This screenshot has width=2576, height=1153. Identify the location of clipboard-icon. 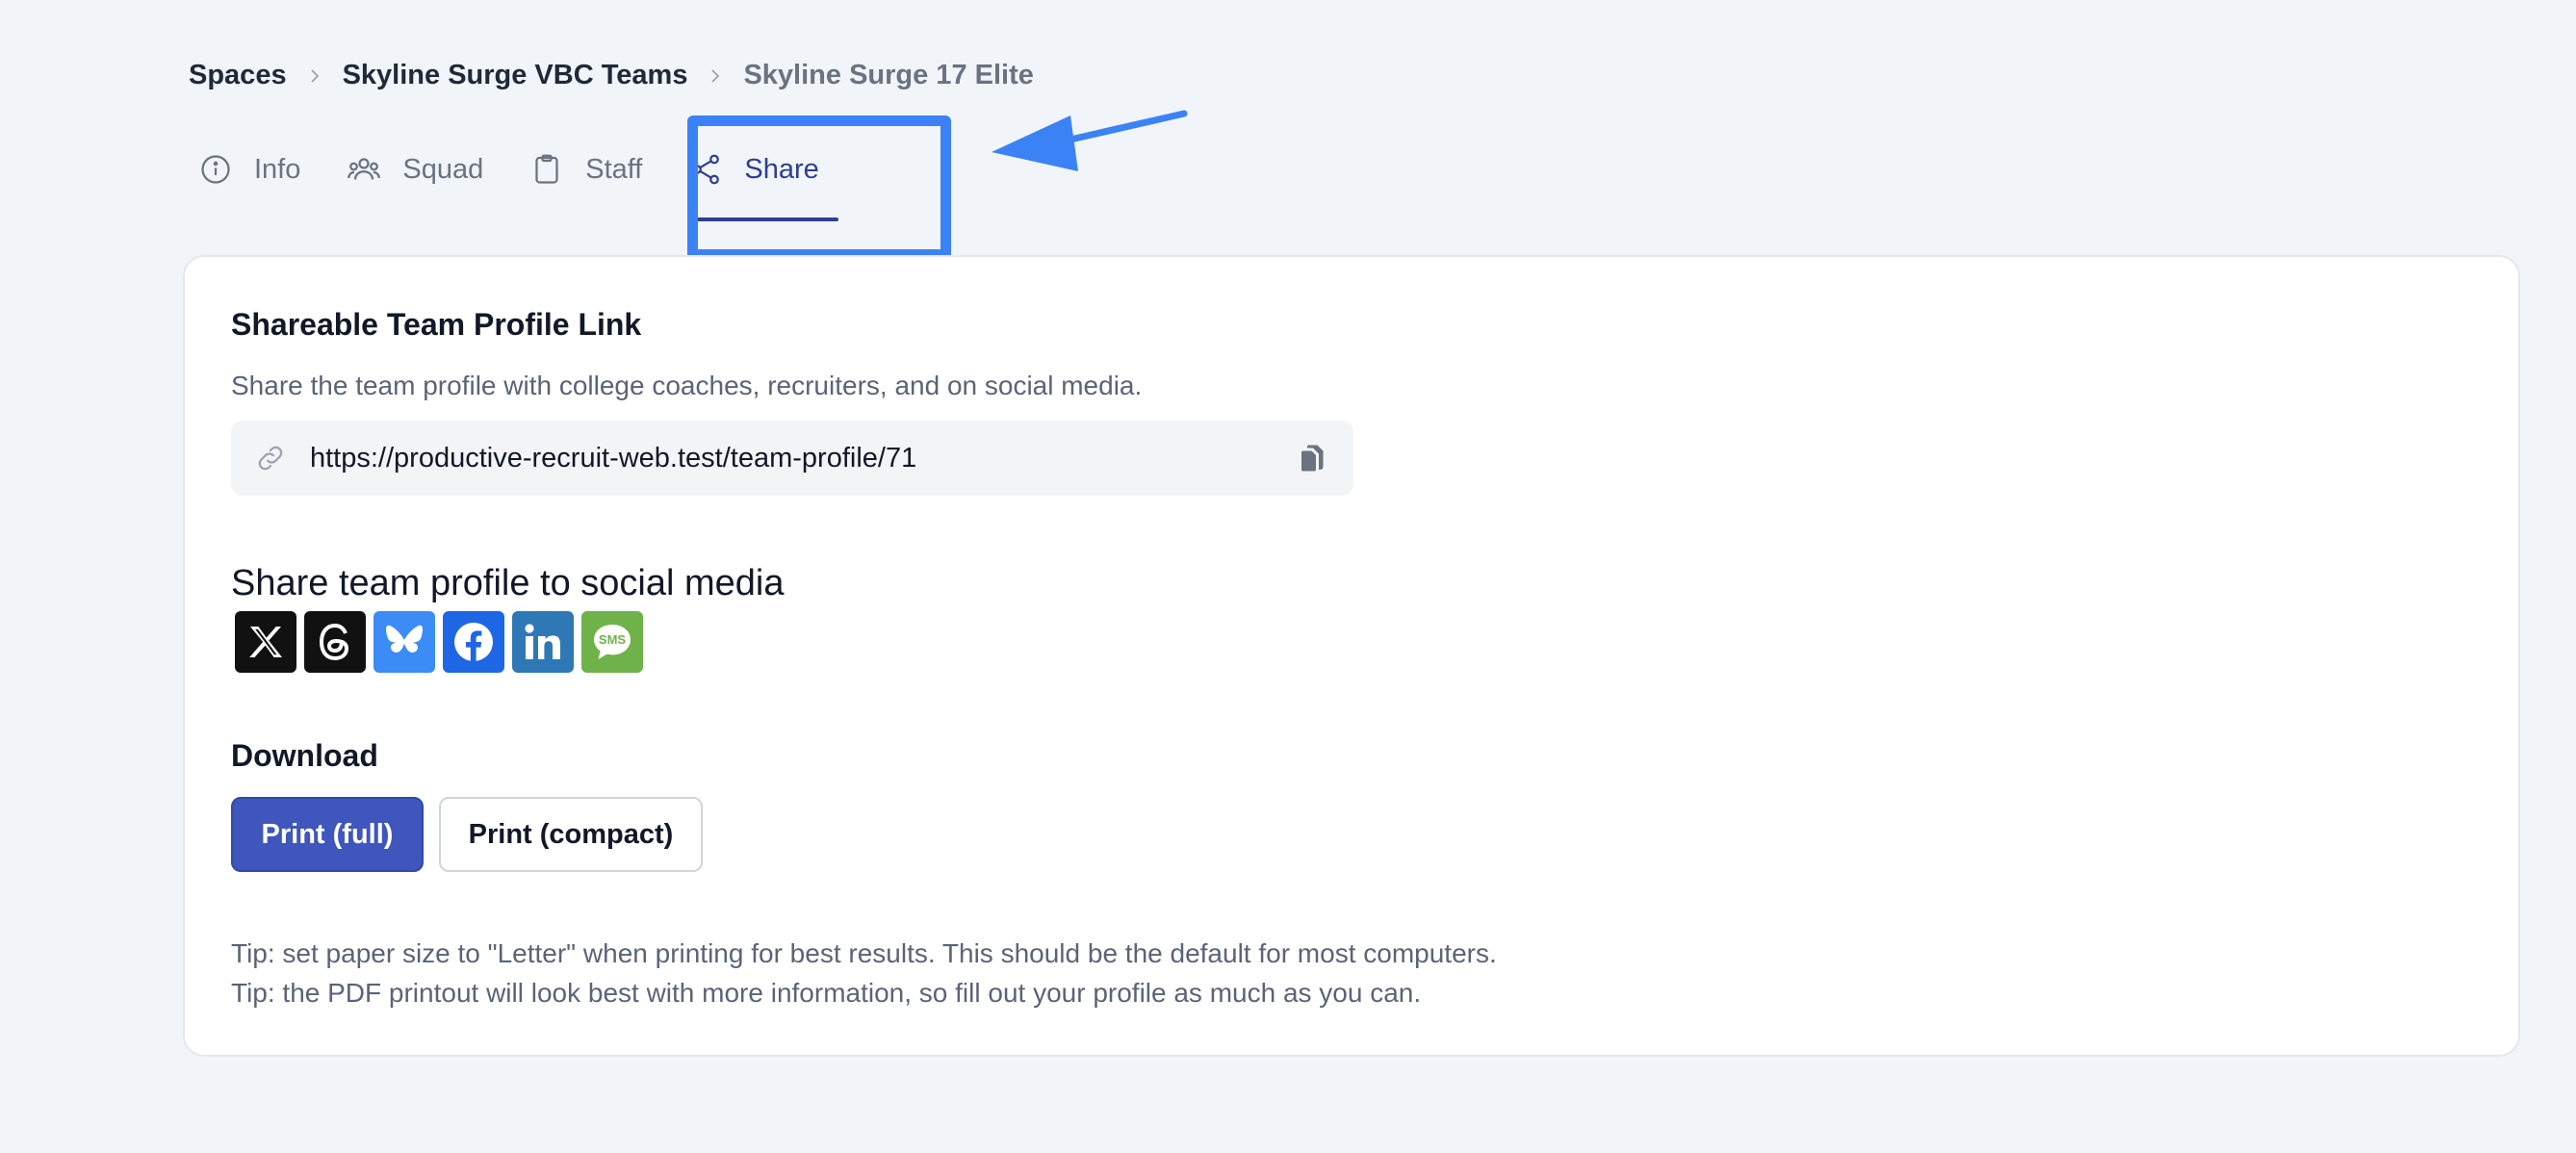
(546, 169).